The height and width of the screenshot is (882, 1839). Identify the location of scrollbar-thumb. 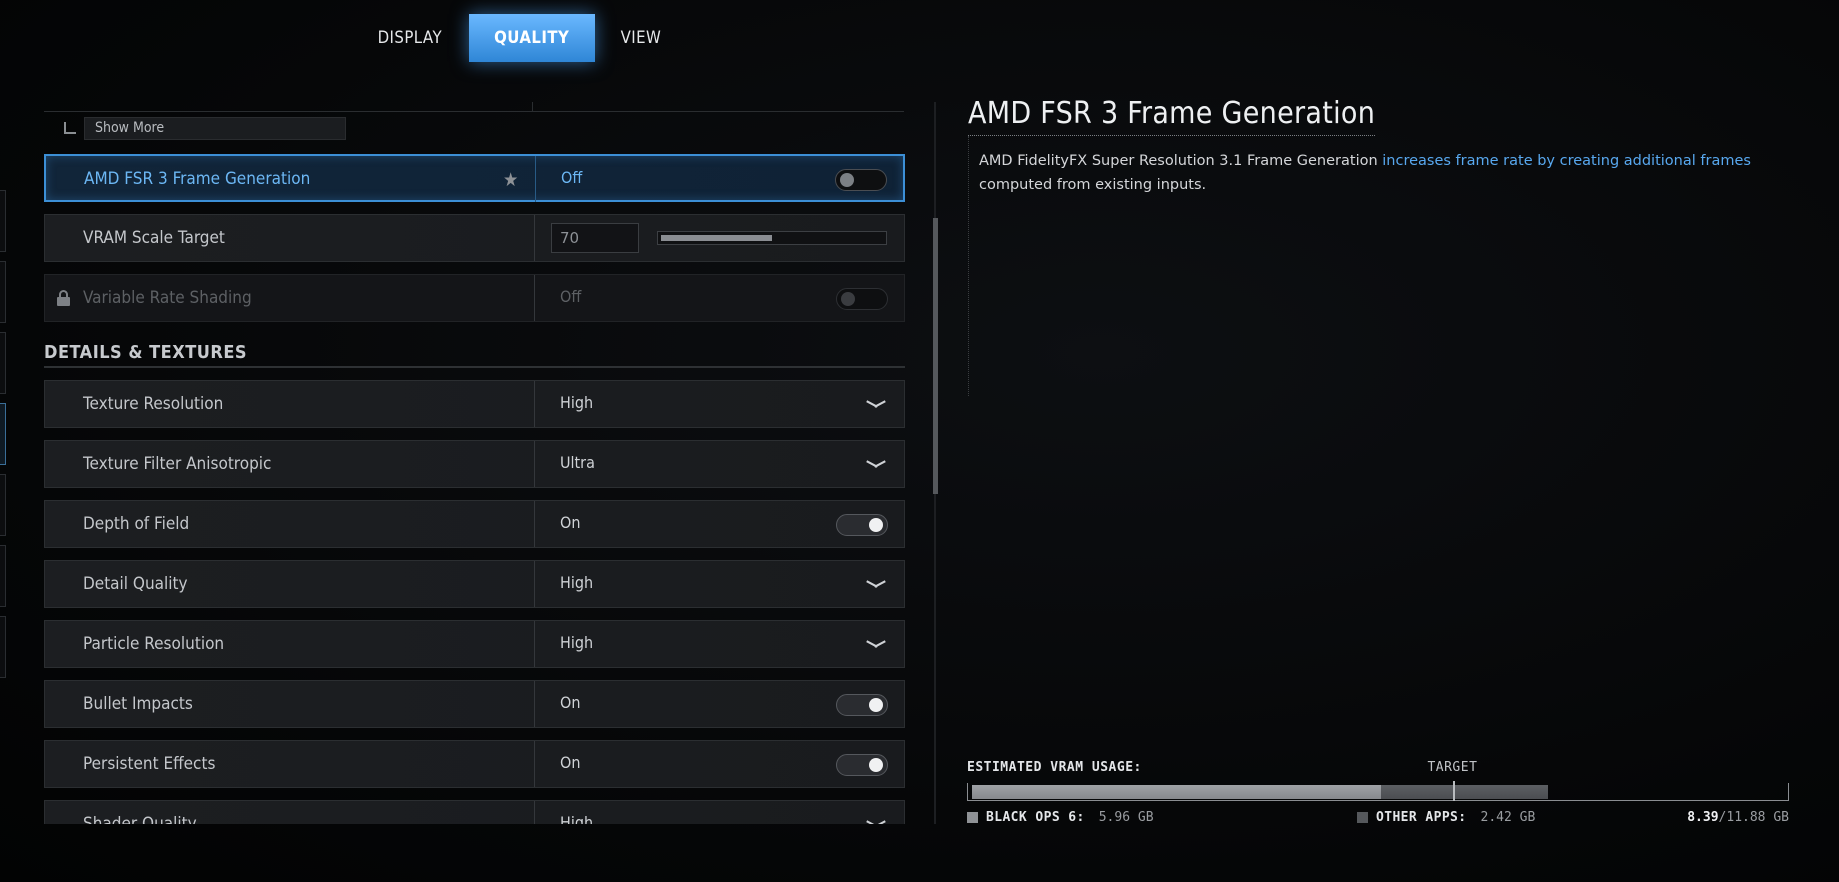
(935, 356).